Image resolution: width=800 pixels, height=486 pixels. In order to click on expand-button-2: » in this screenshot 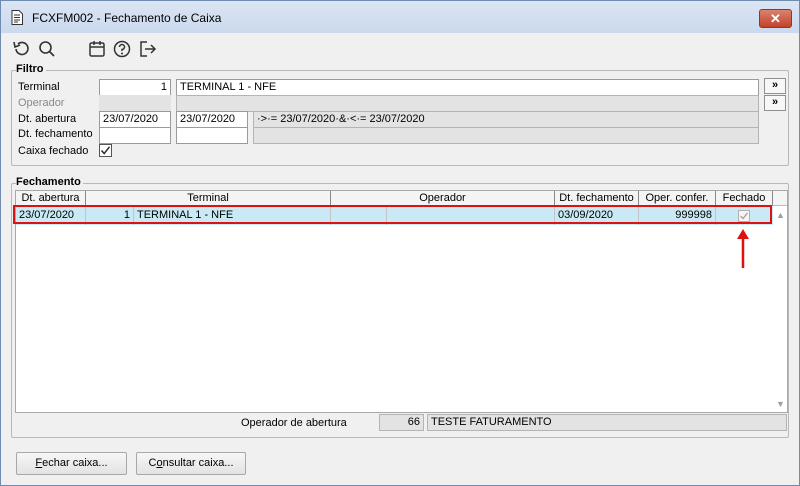, I will do `click(775, 103)`.